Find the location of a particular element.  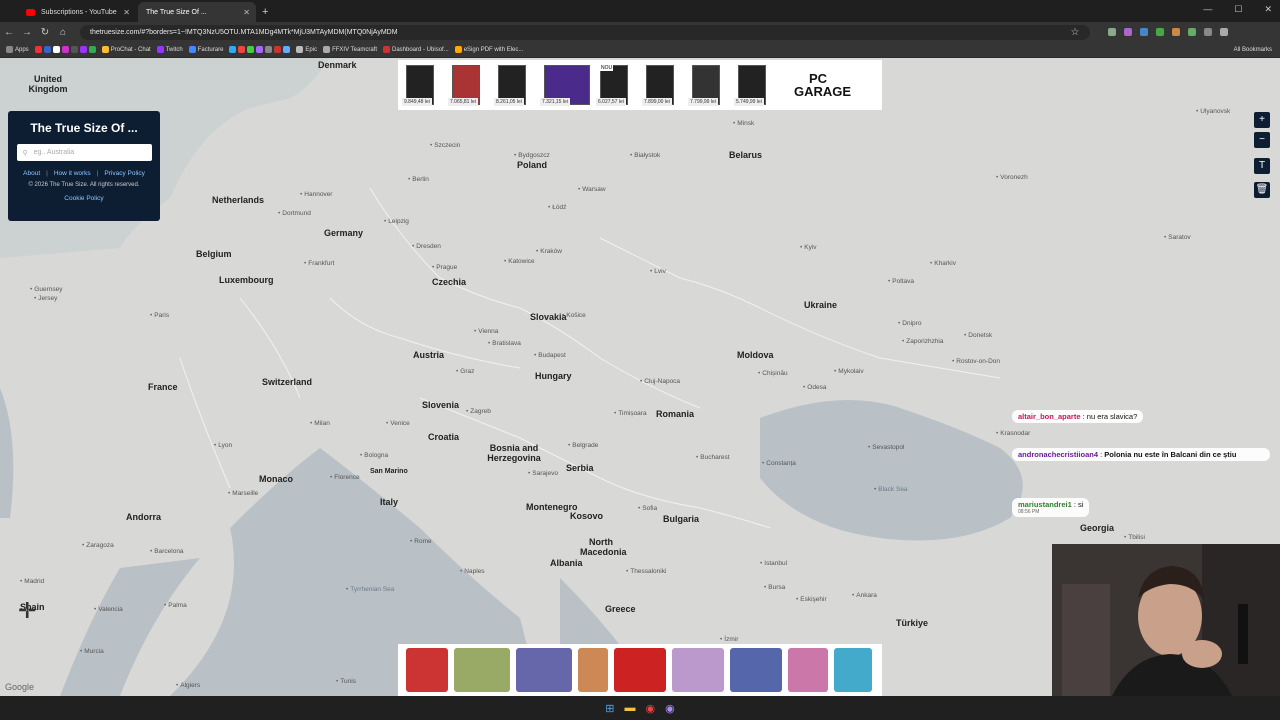

star-icon: ☆ is located at coordinates (1075, 32).